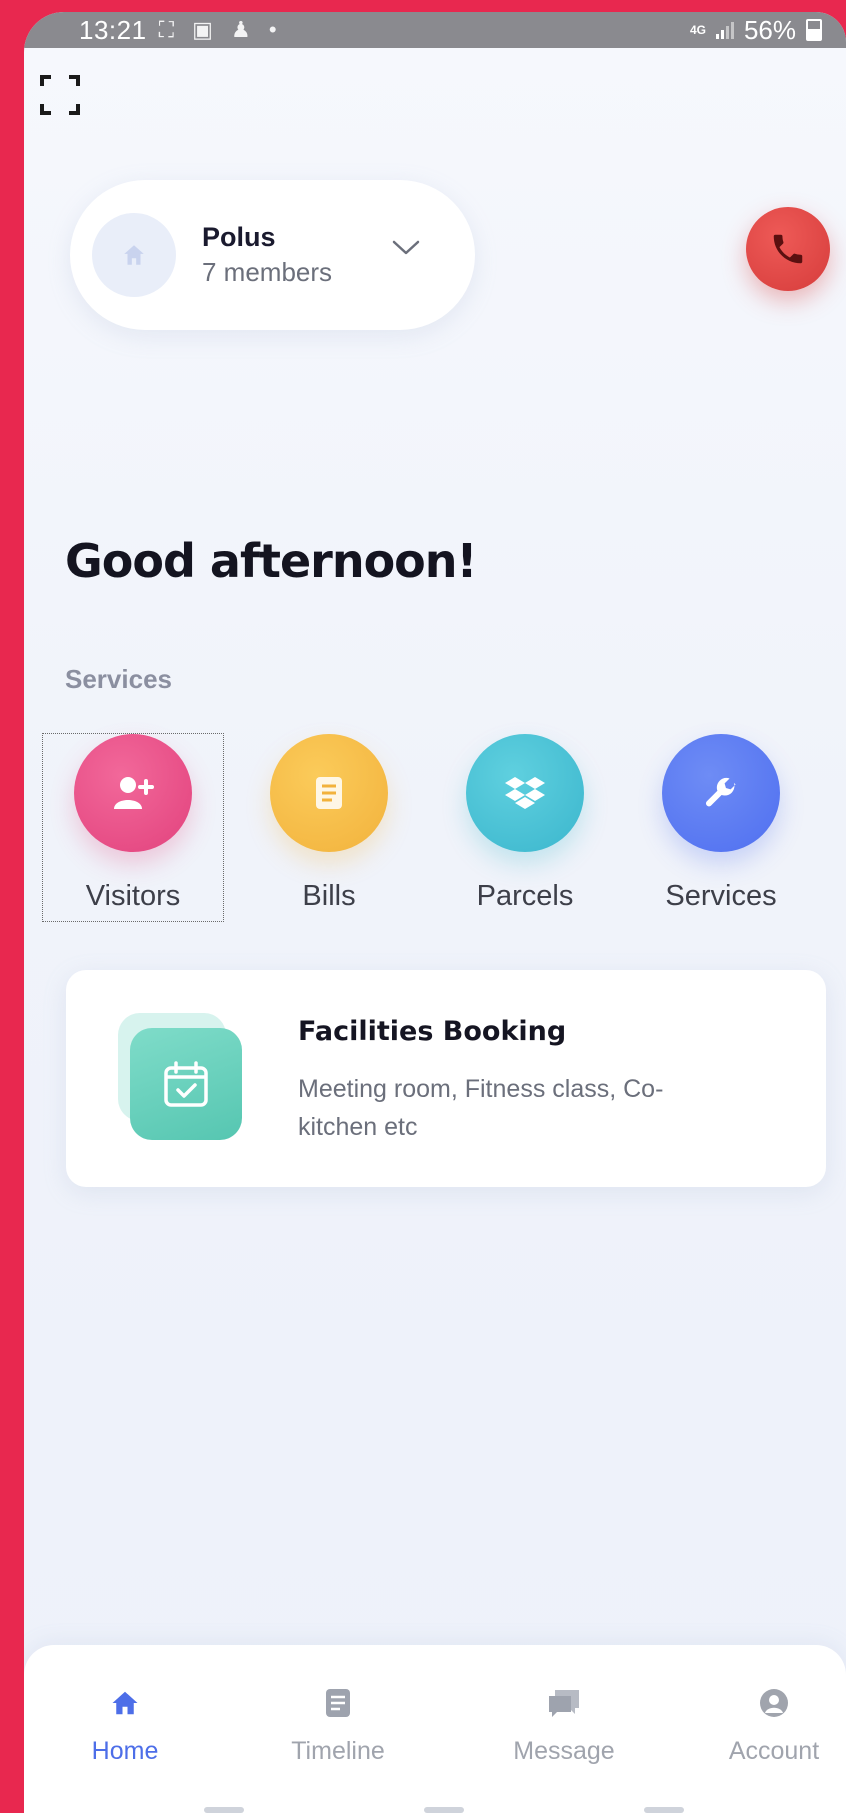 Image resolution: width=846 pixels, height=1813 pixels. Describe the element at coordinates (125, 1724) in the screenshot. I see `tab-home: Home` at that location.